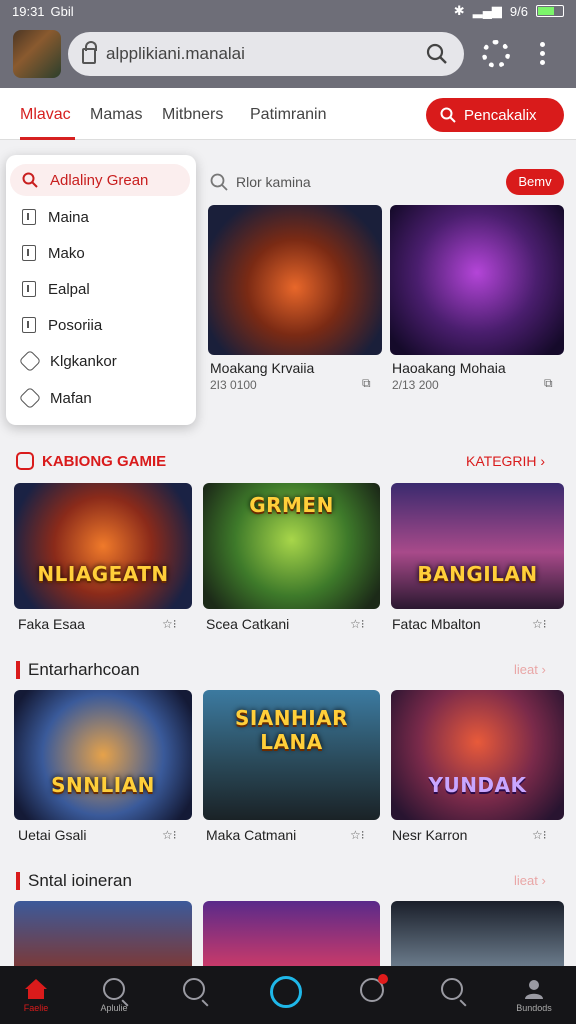 The height and width of the screenshot is (1024, 576). I want to click on game-thumbnail: NLIAGEATN, so click(103, 546).